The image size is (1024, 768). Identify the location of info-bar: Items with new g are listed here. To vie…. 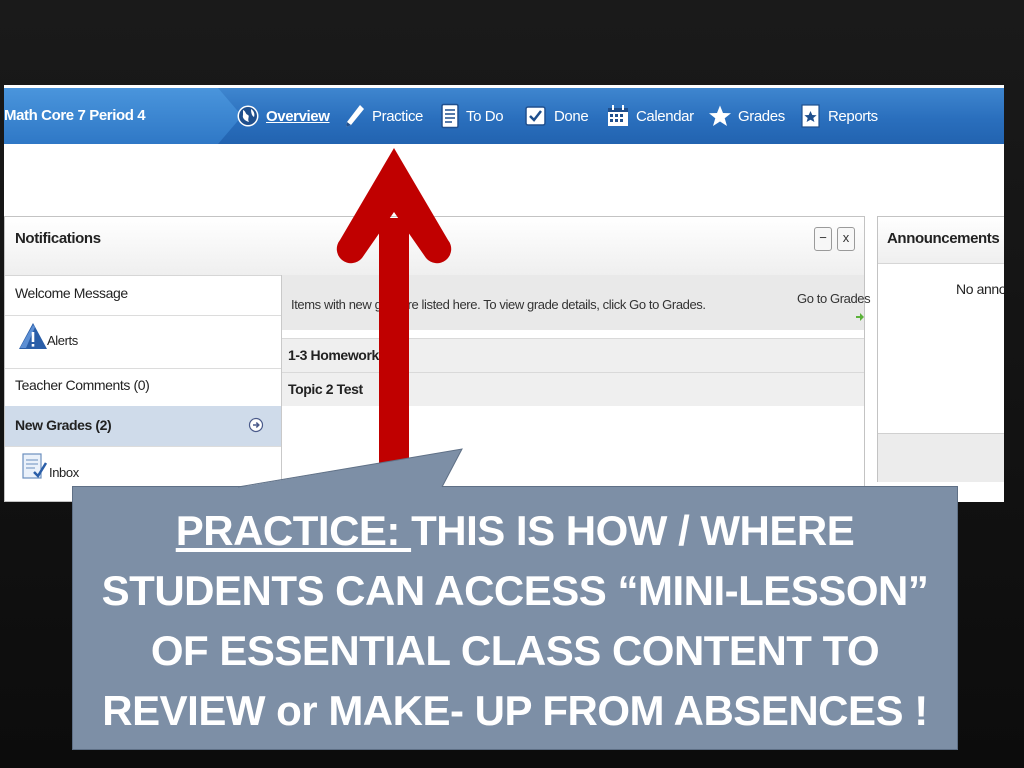
(576, 302).